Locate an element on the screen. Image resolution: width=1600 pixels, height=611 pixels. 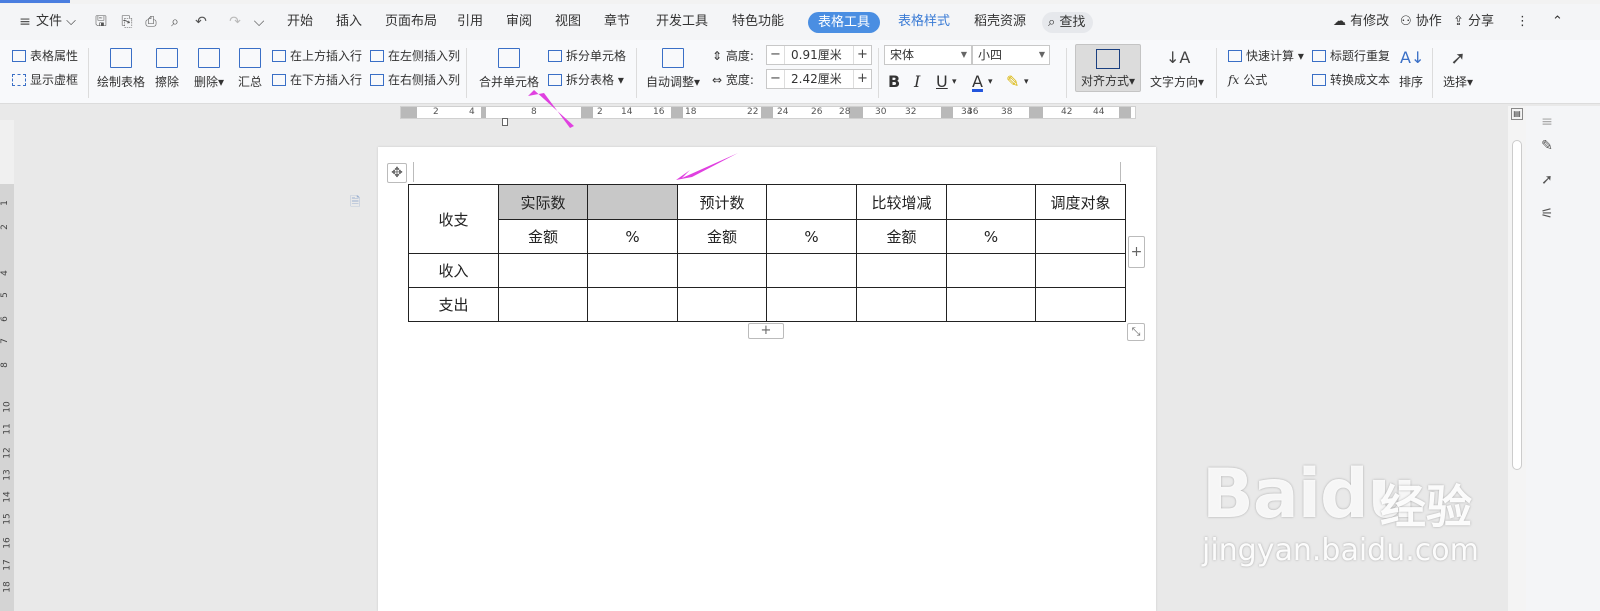
merge-cells-button: 合并单元格 is located at coordinates (509, 69).